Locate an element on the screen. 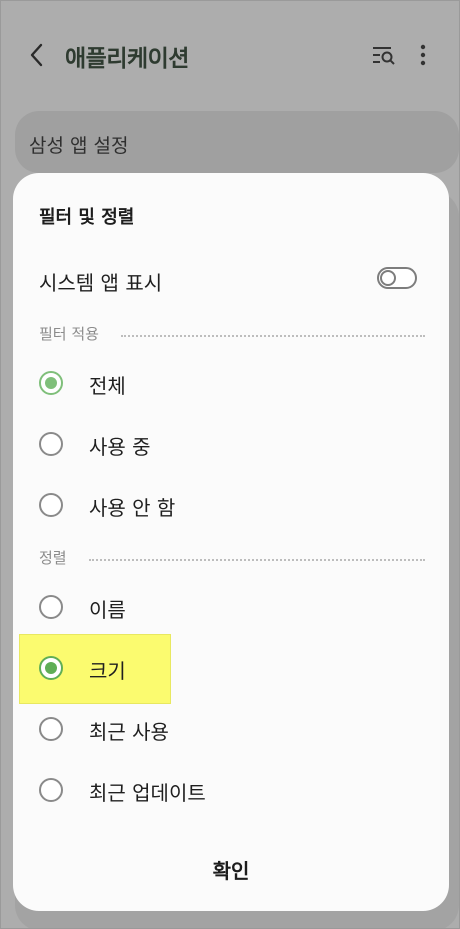 This screenshot has width=460, height=929. sort-option-label: 크기 is located at coordinates (107, 671).